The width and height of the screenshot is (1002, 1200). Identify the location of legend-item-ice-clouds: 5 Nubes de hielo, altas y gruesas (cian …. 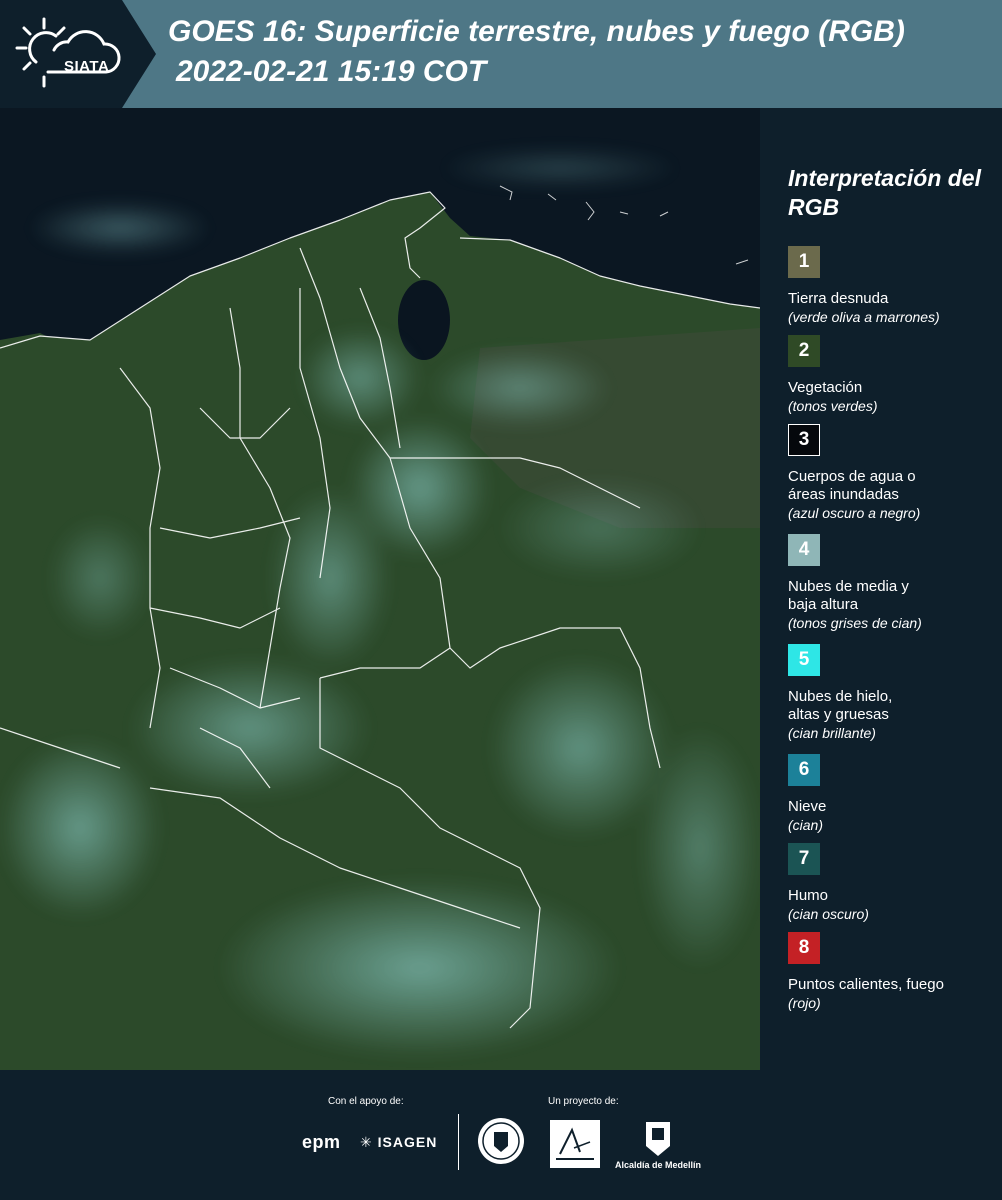
(894, 693).